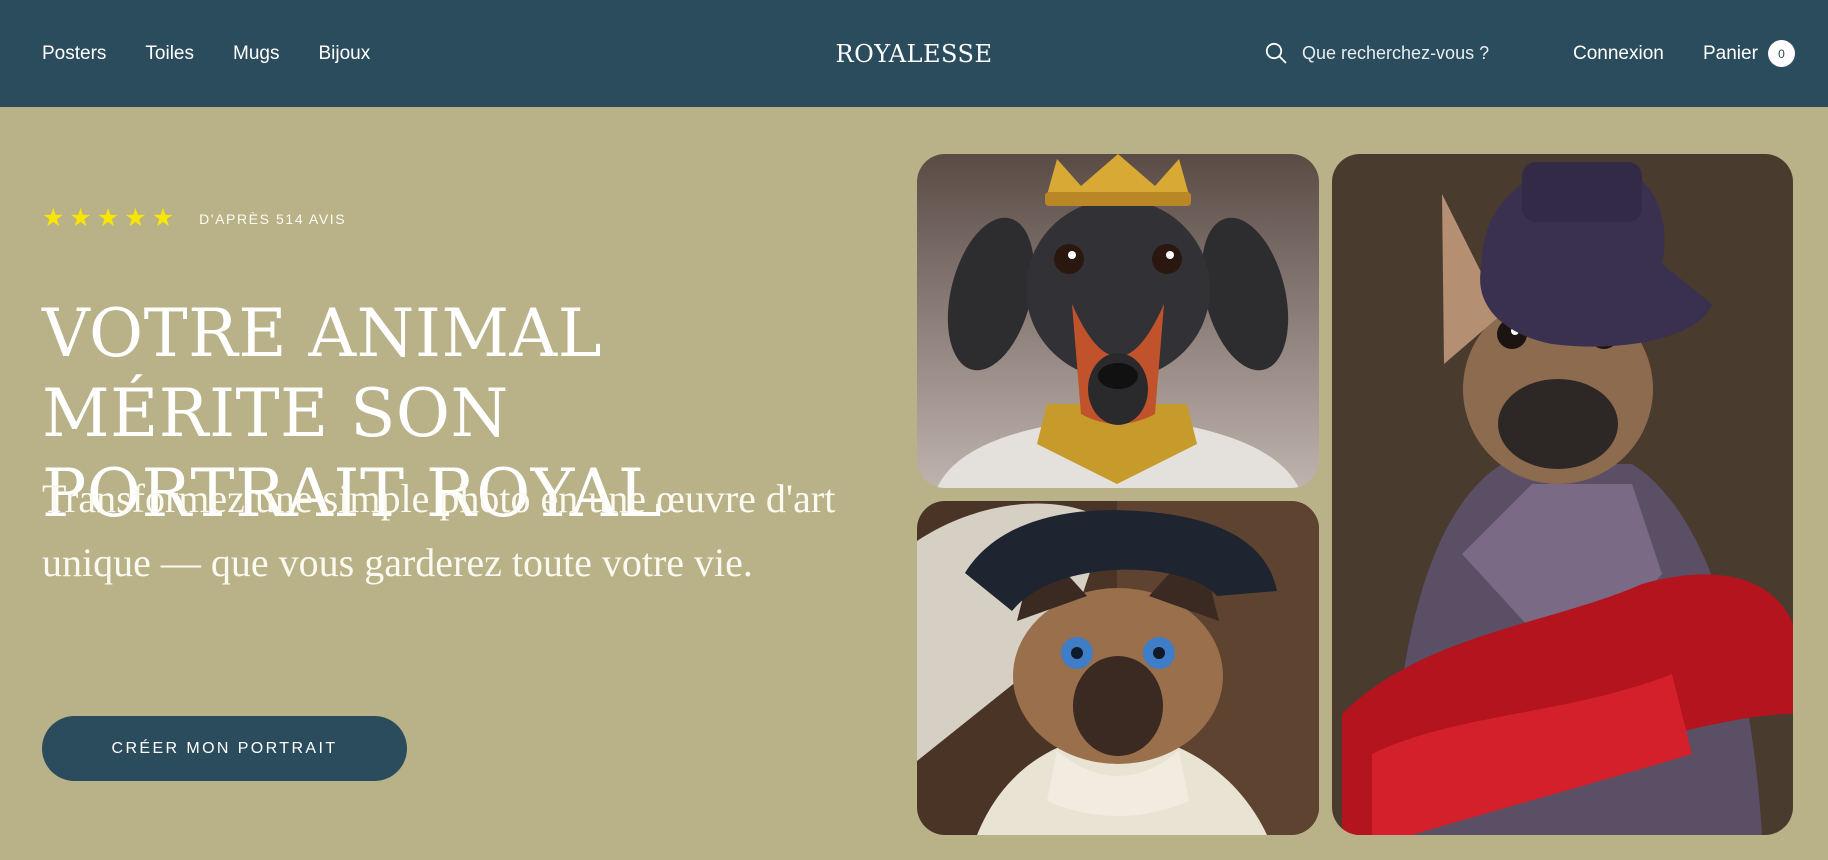 This screenshot has height=860, width=1828. What do you see at coordinates (206, 53) in the screenshot?
I see `main-nav: Posters Toiles Mugs Bijoux` at bounding box center [206, 53].